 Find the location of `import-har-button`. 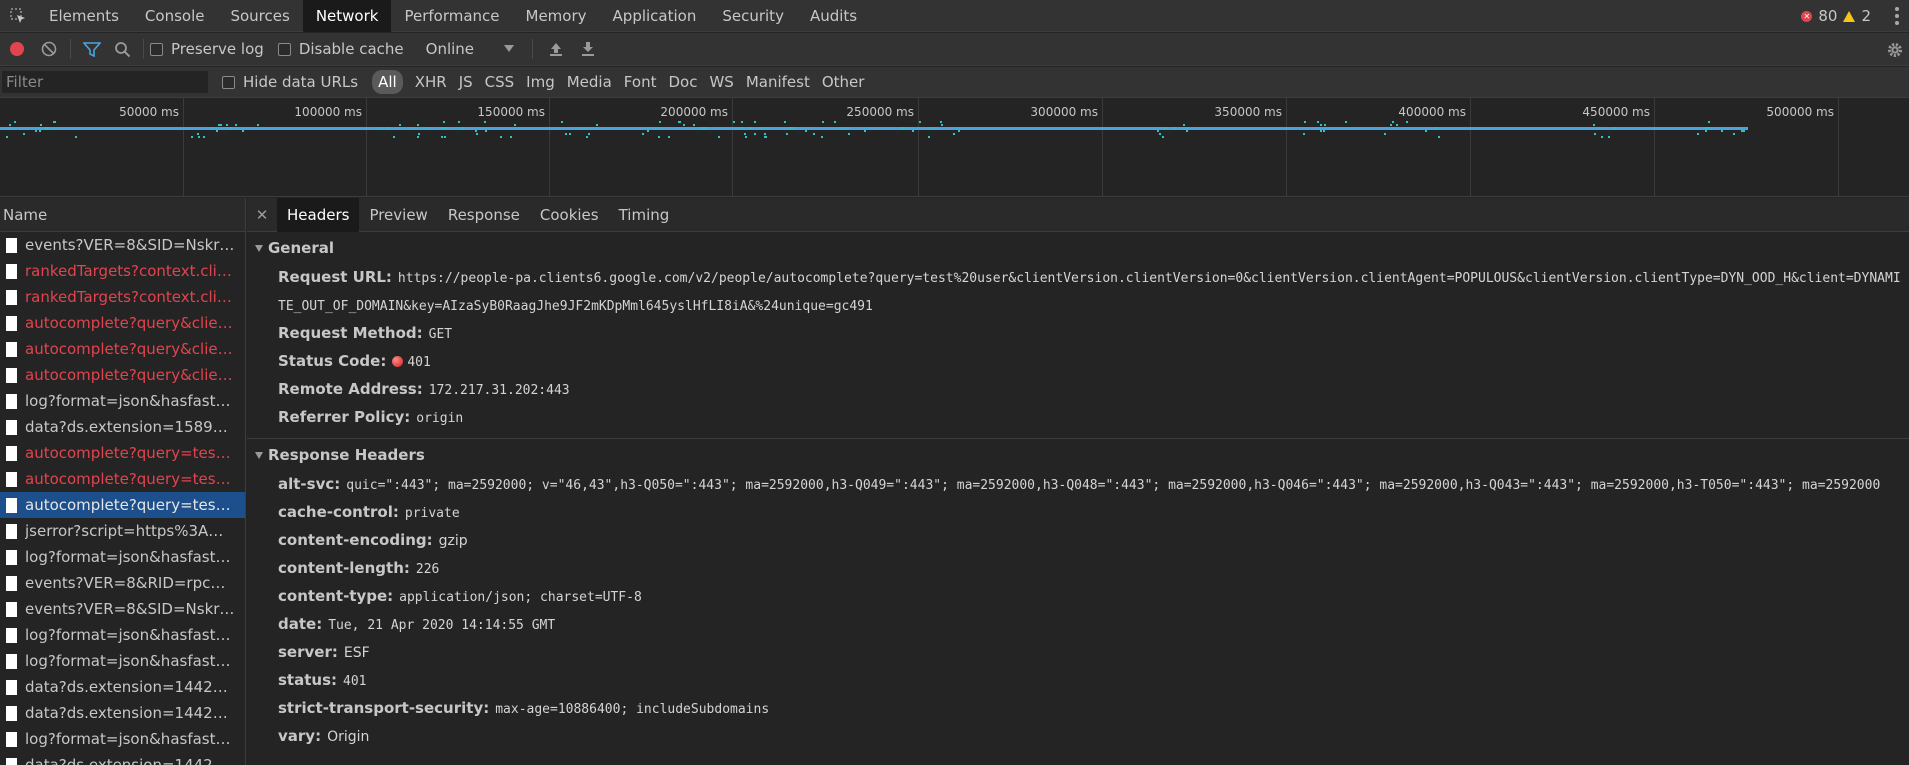

import-har-button is located at coordinates (556, 49).